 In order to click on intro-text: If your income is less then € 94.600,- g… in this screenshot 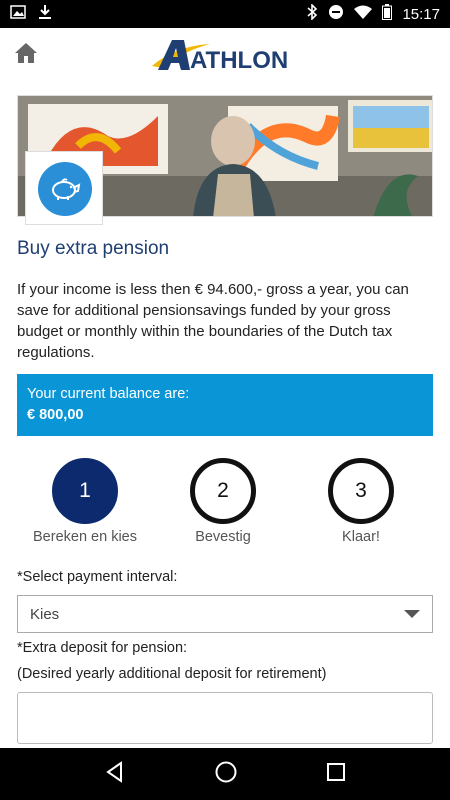, I will do `click(213, 321)`.